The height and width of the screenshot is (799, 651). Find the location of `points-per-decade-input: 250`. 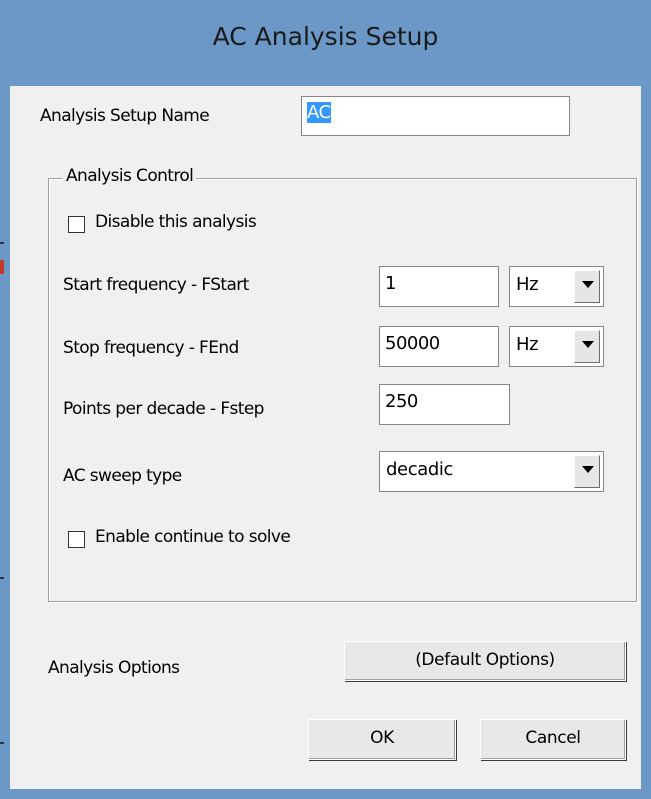

points-per-decade-input: 250 is located at coordinates (444, 404).